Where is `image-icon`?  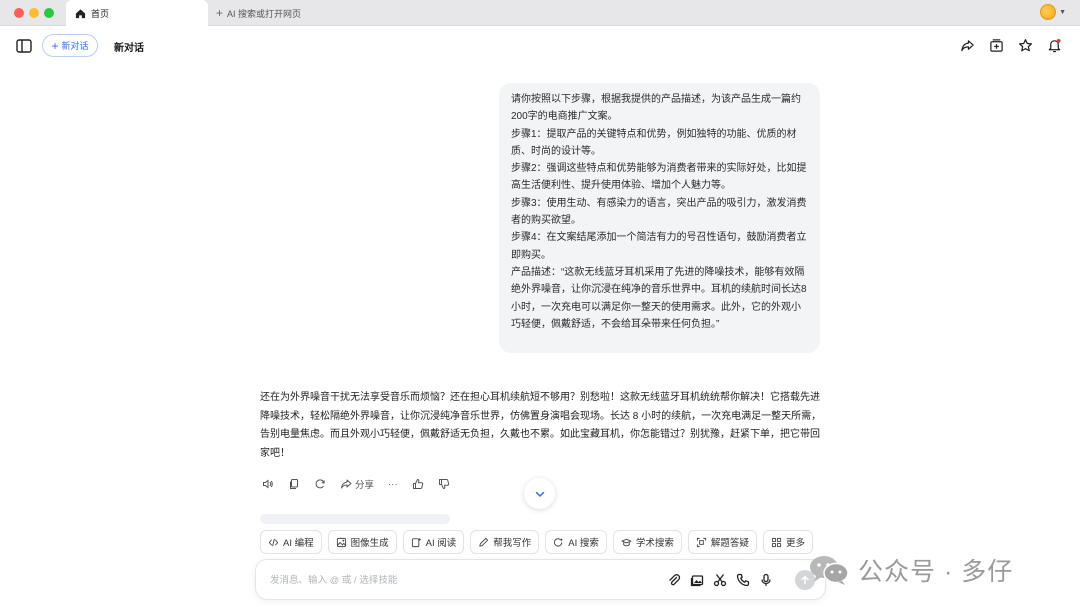
image-icon is located at coordinates (341, 542).